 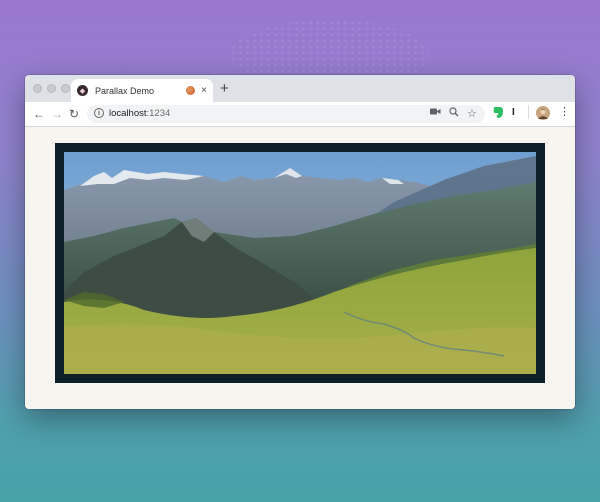 I want to click on forward-button: →, so click(x=57, y=114).